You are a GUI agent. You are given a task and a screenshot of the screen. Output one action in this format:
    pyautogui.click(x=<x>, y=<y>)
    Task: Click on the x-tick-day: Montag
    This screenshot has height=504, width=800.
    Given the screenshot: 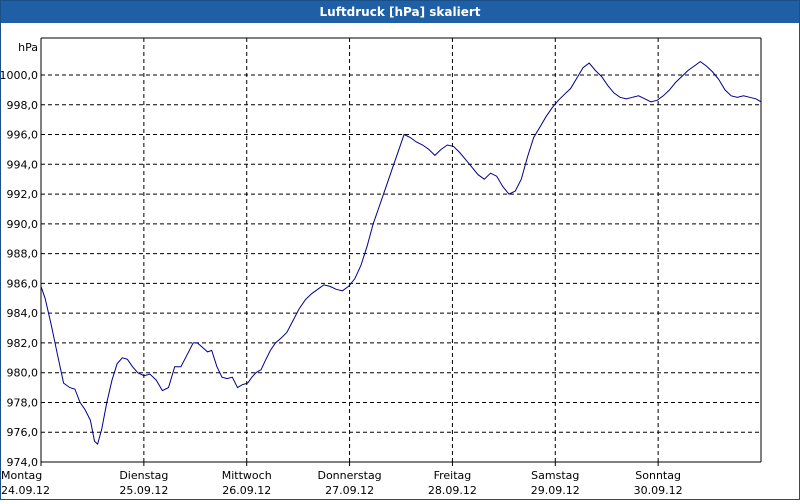 What is the action you would take?
    pyautogui.click(x=21, y=475)
    